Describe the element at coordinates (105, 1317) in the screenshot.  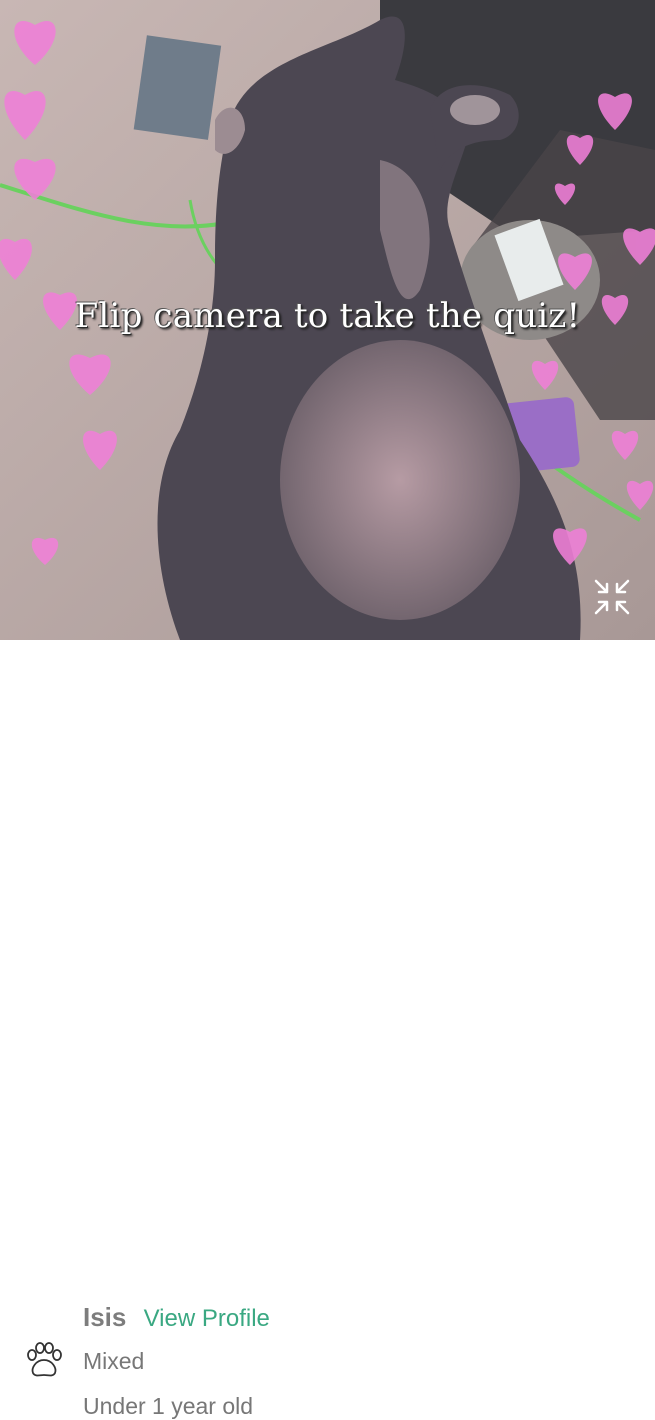
I see `pet-name: Isis` at that location.